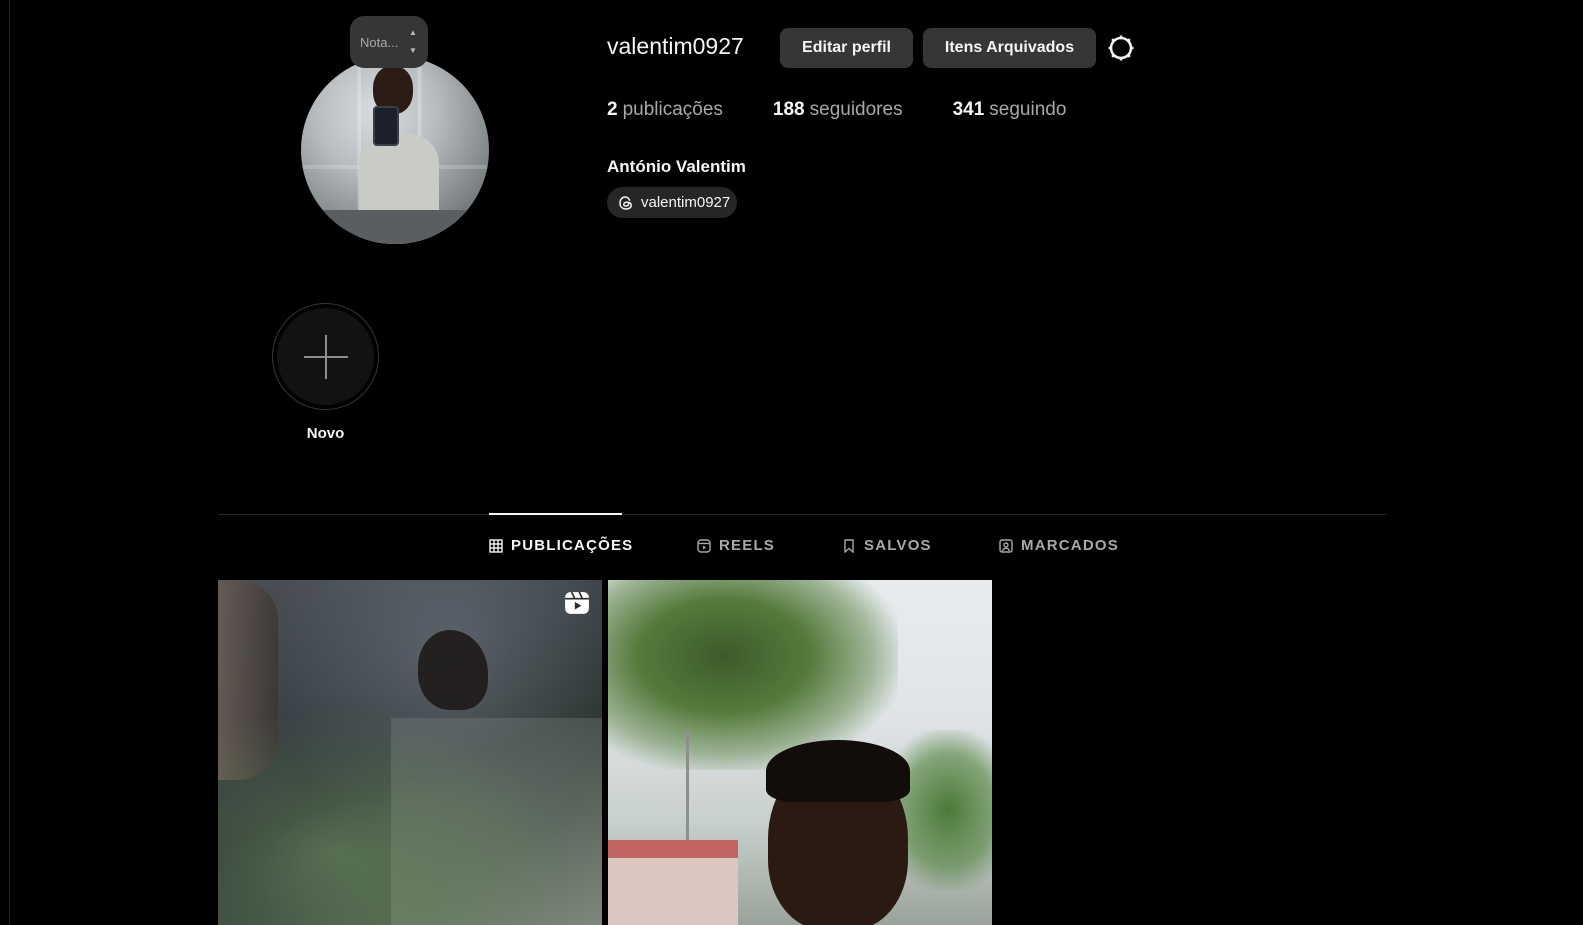  I want to click on active-tab-indicator, so click(555, 514).